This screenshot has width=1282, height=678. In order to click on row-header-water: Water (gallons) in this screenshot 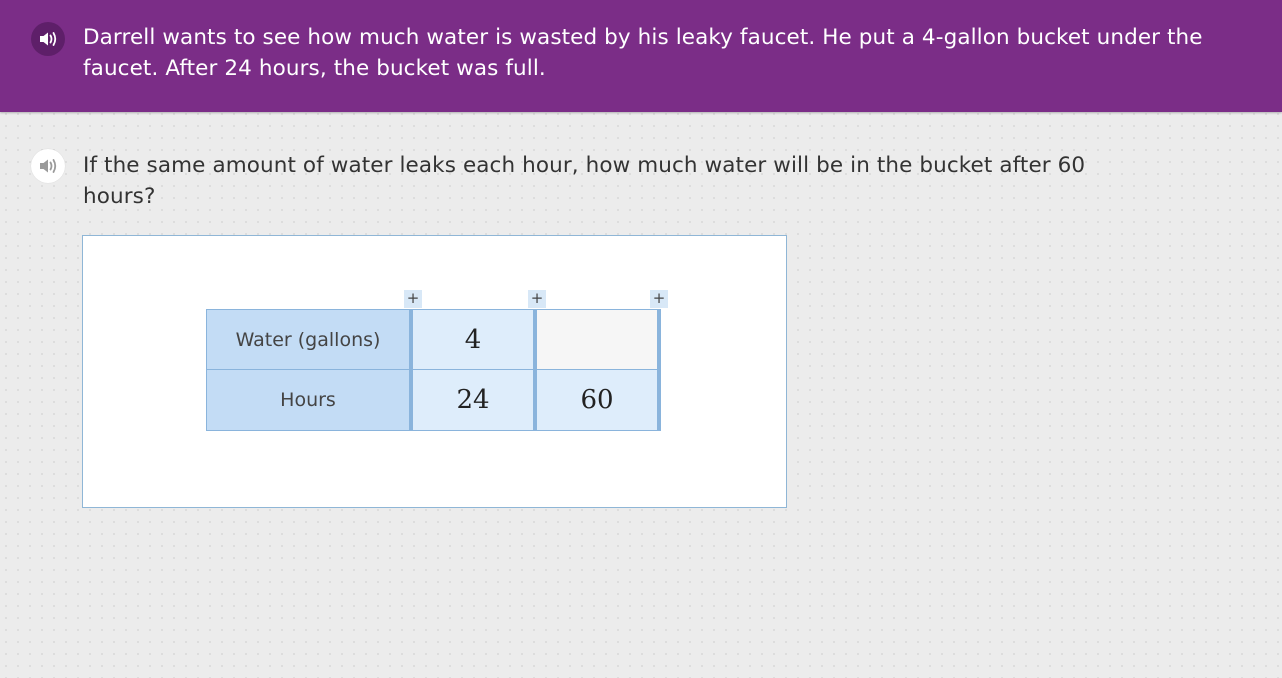, I will do `click(309, 339)`.